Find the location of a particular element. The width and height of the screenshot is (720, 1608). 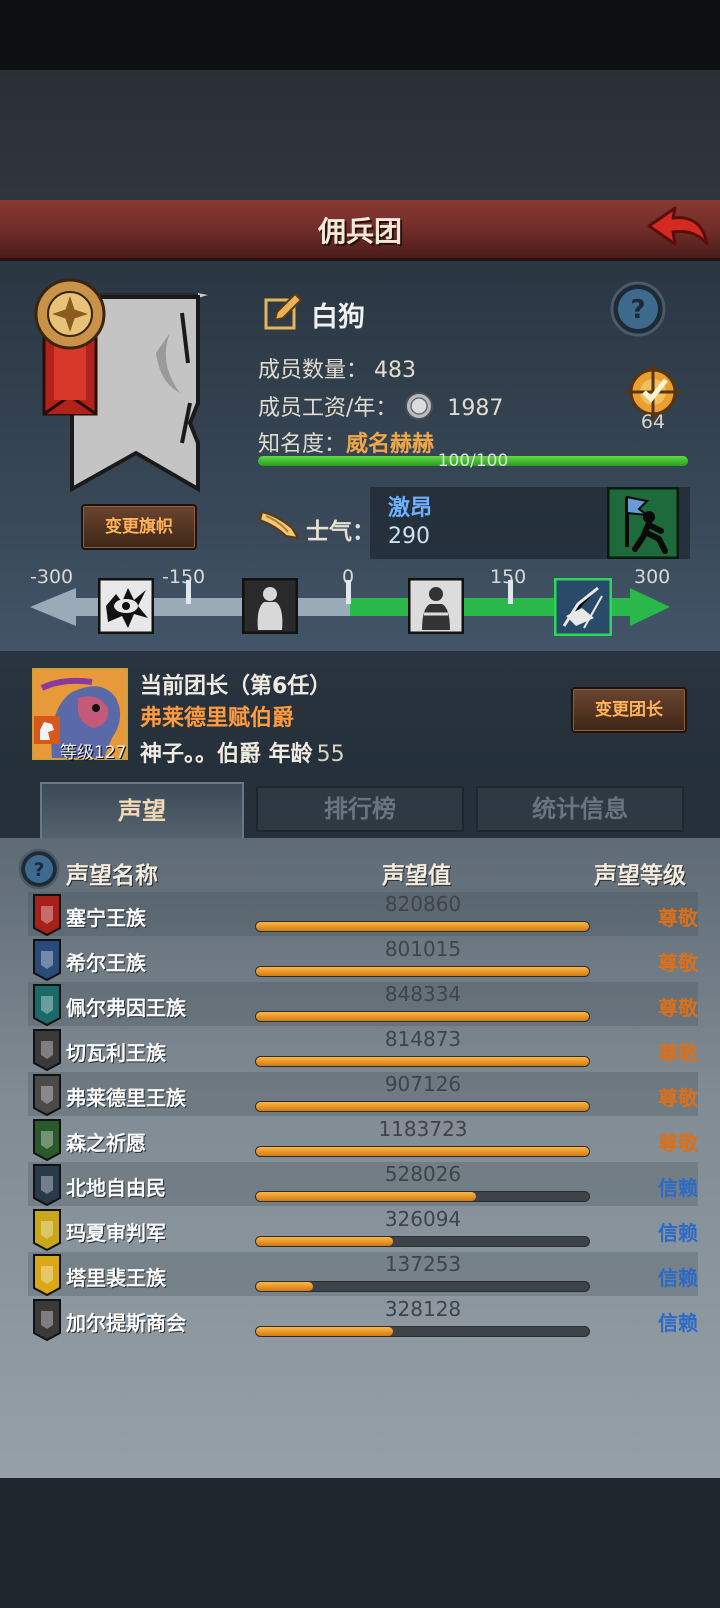

reputation-value: 848334 is located at coordinates (423, 994).